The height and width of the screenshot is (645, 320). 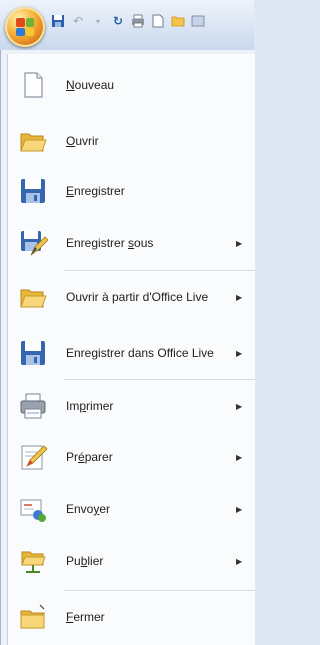 What do you see at coordinates (88, 509) in the screenshot?
I see `menu-item-label: Envoyer` at bounding box center [88, 509].